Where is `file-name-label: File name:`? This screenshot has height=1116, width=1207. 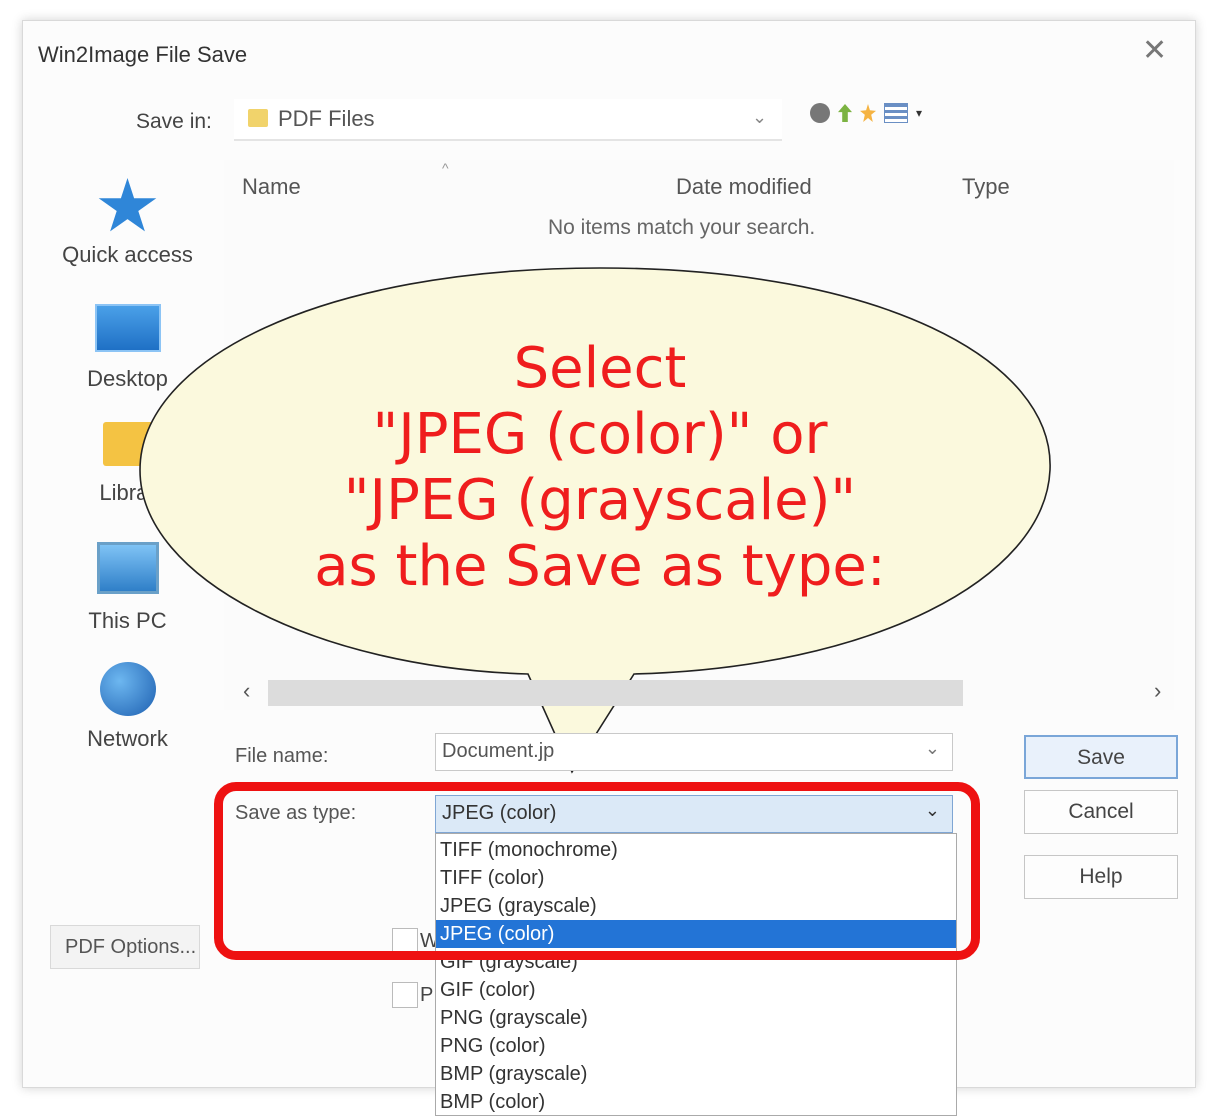
file-name-label: File name: is located at coordinates (282, 756).